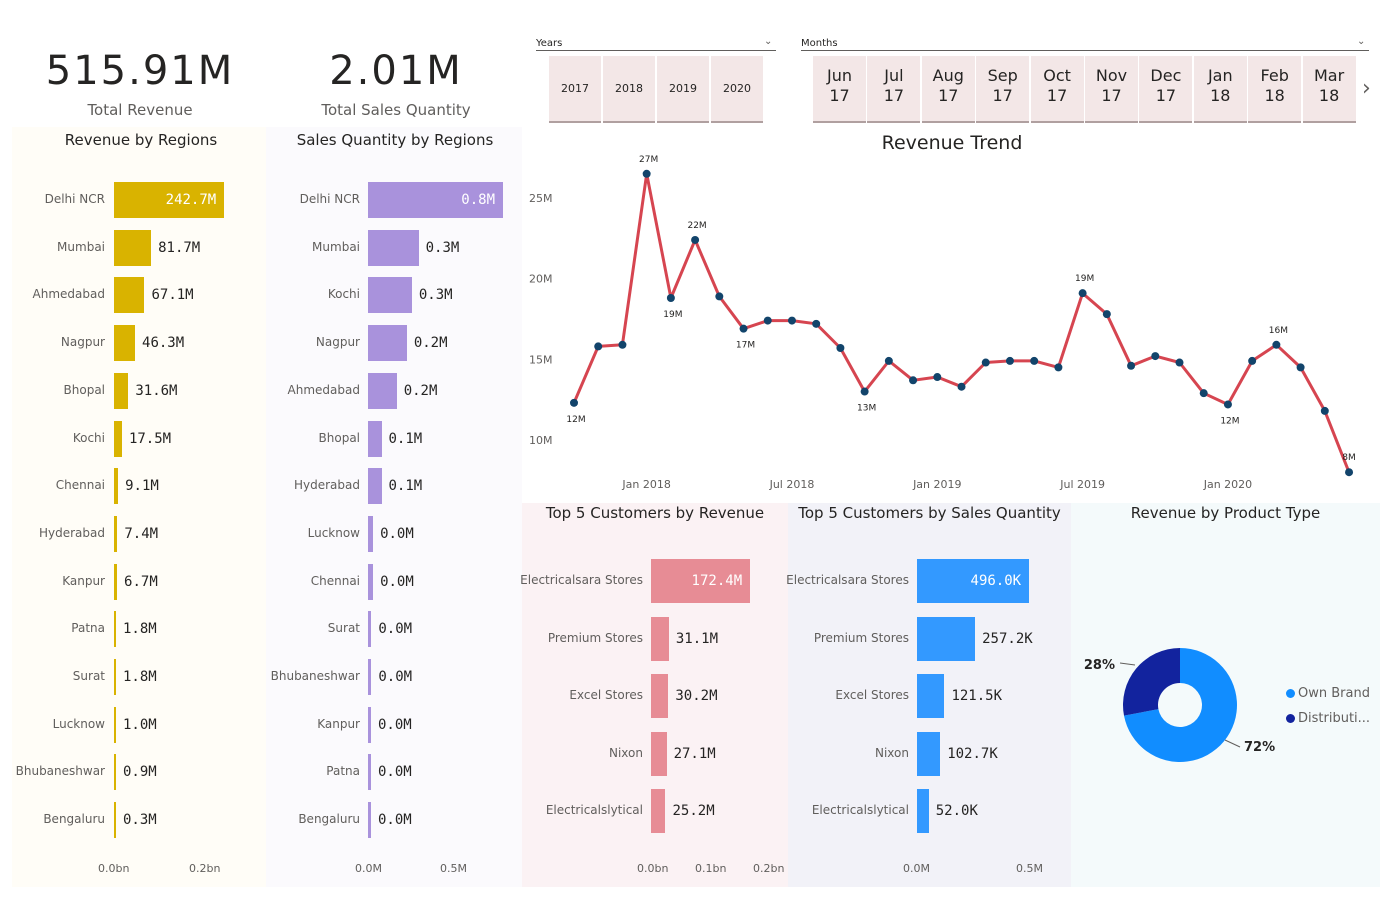  I want to click on x-axis-tick-label: Jul 2018, so click(792, 484).